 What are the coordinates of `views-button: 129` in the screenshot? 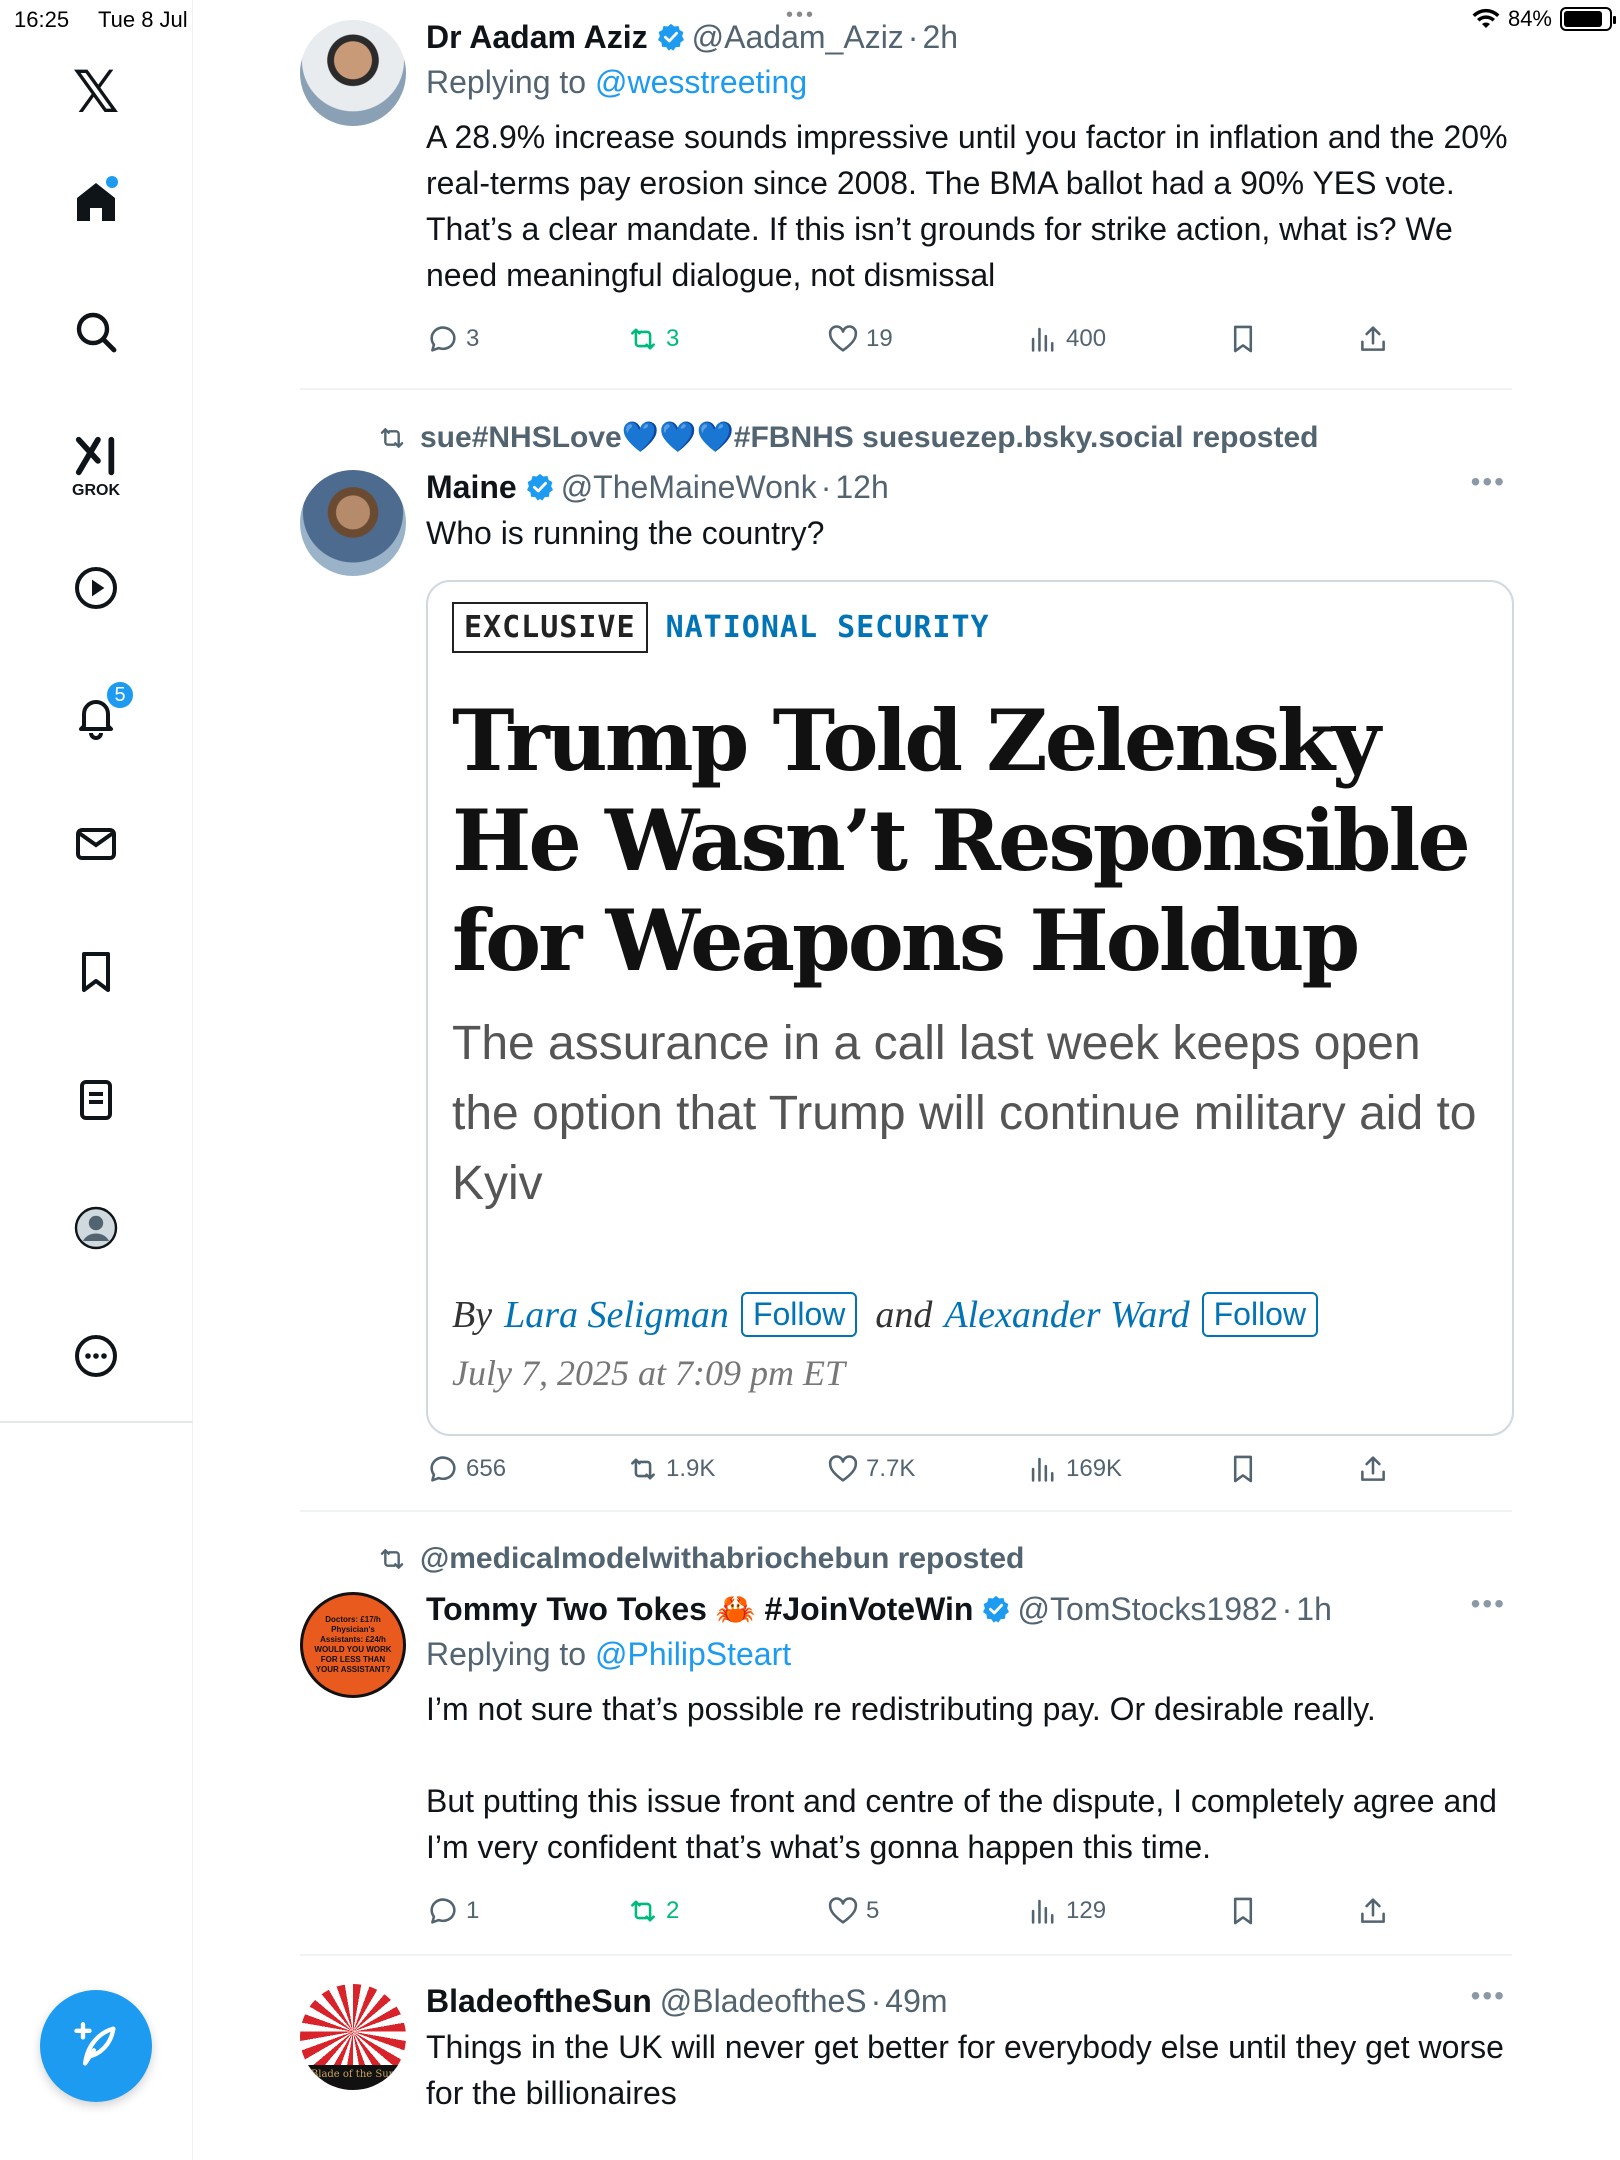 It's located at (1066, 1911).